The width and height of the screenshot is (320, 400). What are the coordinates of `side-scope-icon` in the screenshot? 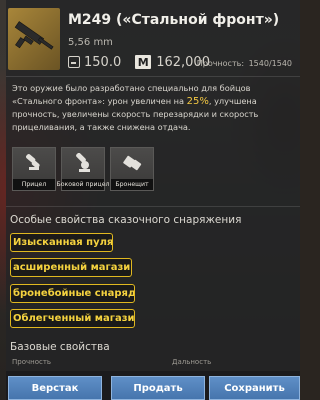 It's located at (84, 164).